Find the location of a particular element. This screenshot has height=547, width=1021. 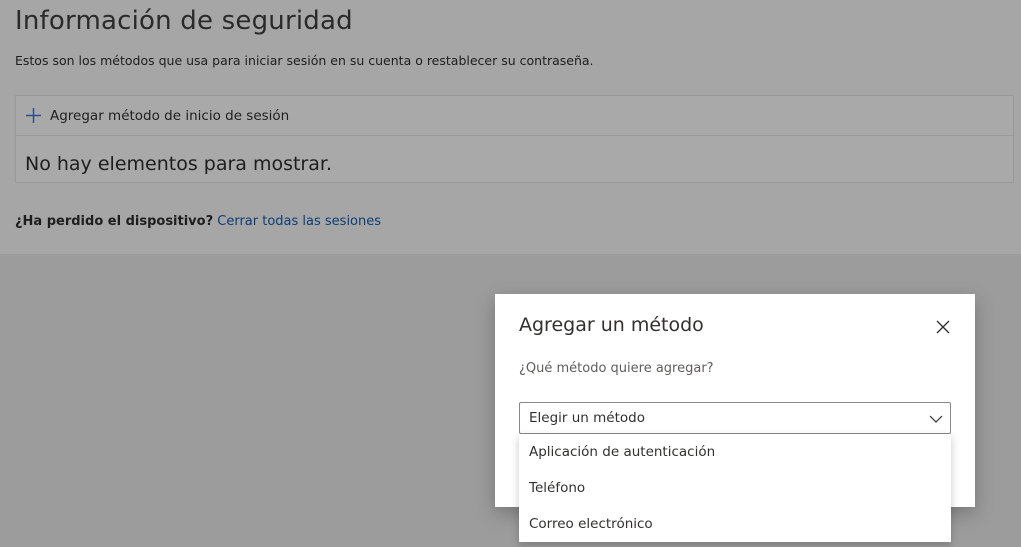

empty-message: No hay elementos para mostrar. is located at coordinates (178, 164).